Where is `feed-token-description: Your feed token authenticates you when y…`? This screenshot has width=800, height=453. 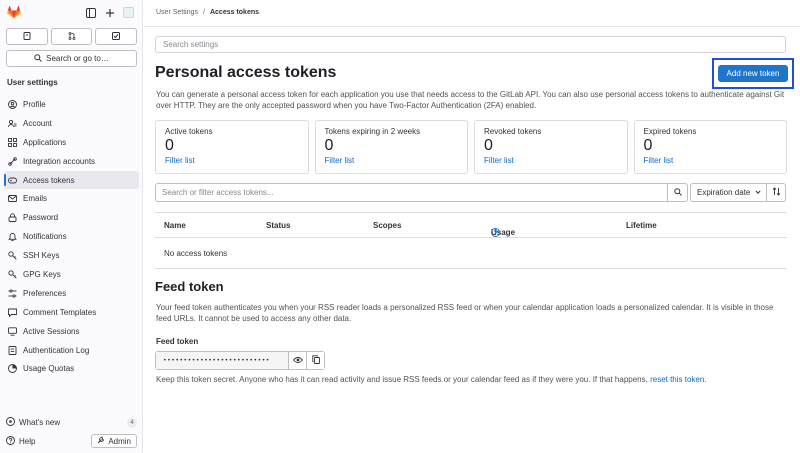
feed-token-description: Your feed token authenticates you when y… is located at coordinates (465, 313).